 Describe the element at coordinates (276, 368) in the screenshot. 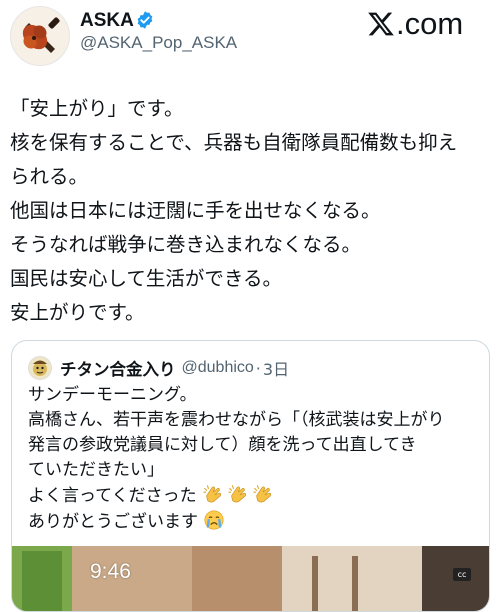

I see `quoted-timestamp: 3日` at that location.